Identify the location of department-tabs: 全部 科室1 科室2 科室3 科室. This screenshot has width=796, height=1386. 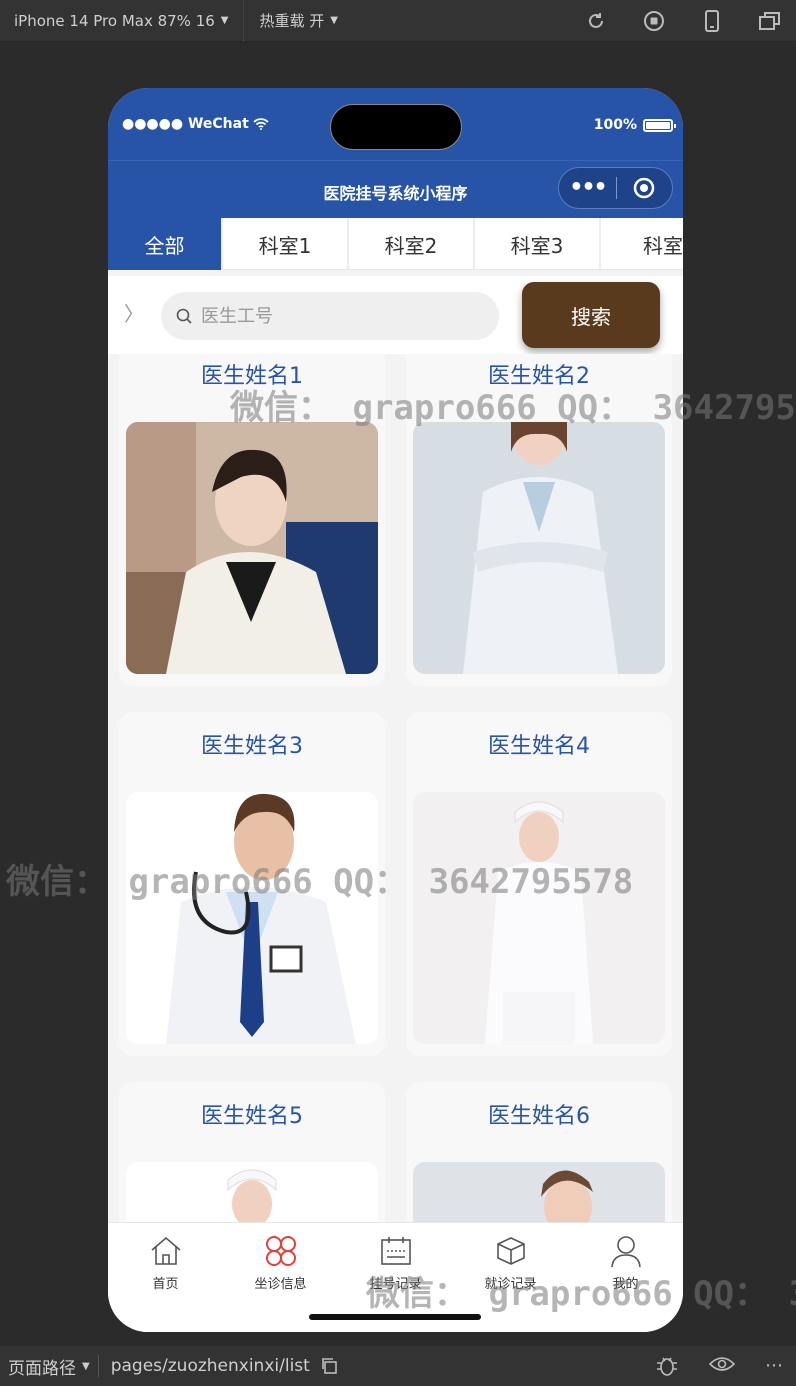
(395, 244).